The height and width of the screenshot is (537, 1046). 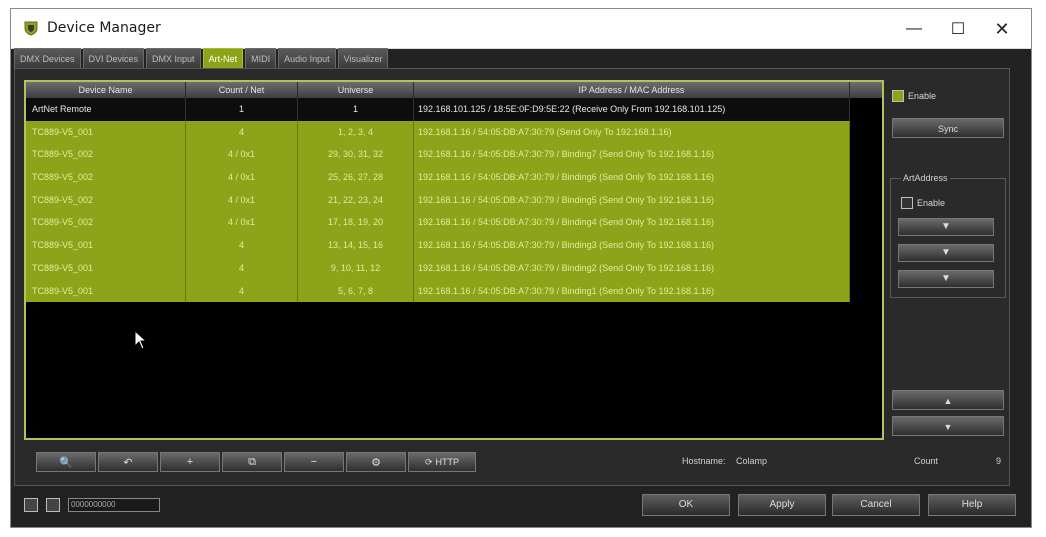 I want to click on save-icon, so click(x=53, y=505).